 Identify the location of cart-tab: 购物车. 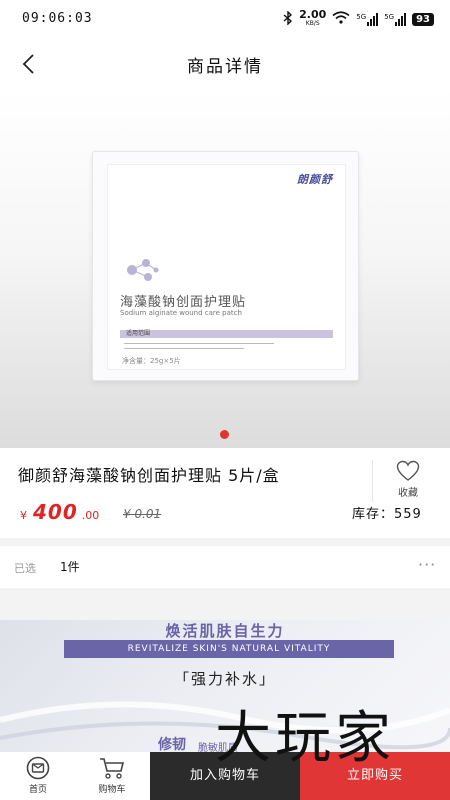
(112, 775).